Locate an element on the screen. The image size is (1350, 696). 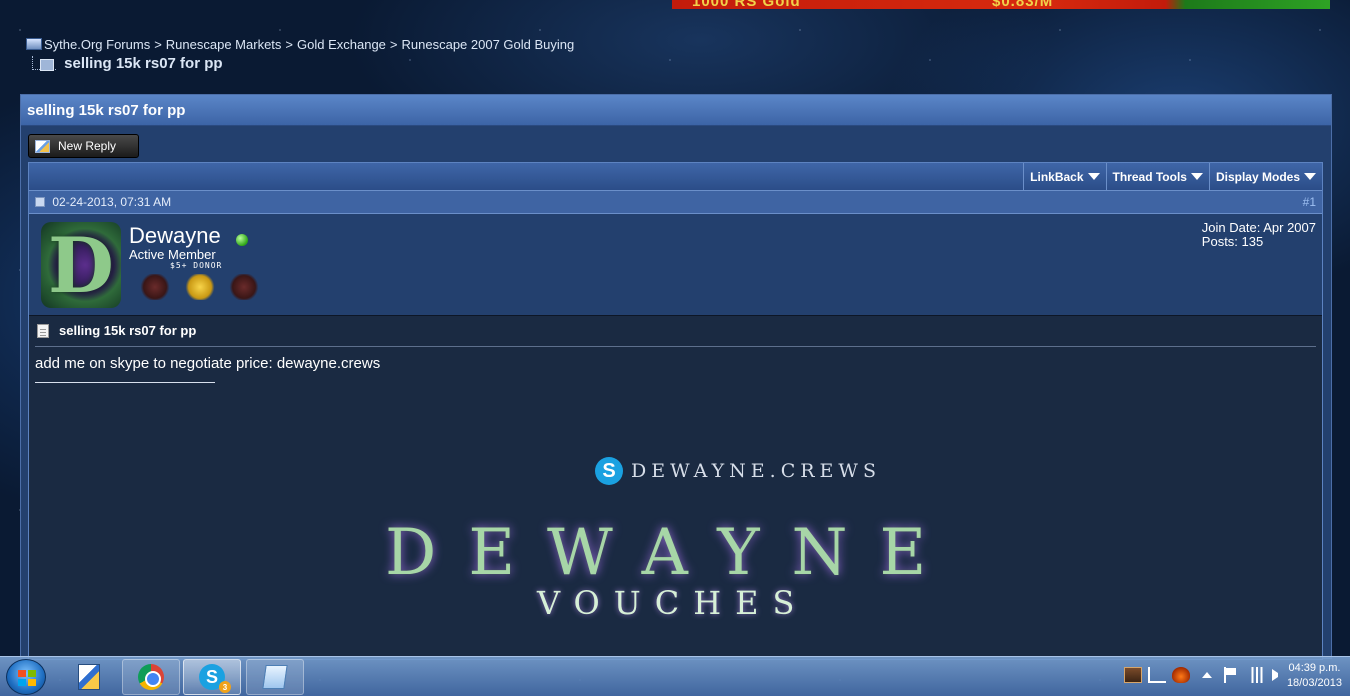
taskbar-clock: 04:39 p.m. 18/03/2013 is located at coordinates (1314, 676).